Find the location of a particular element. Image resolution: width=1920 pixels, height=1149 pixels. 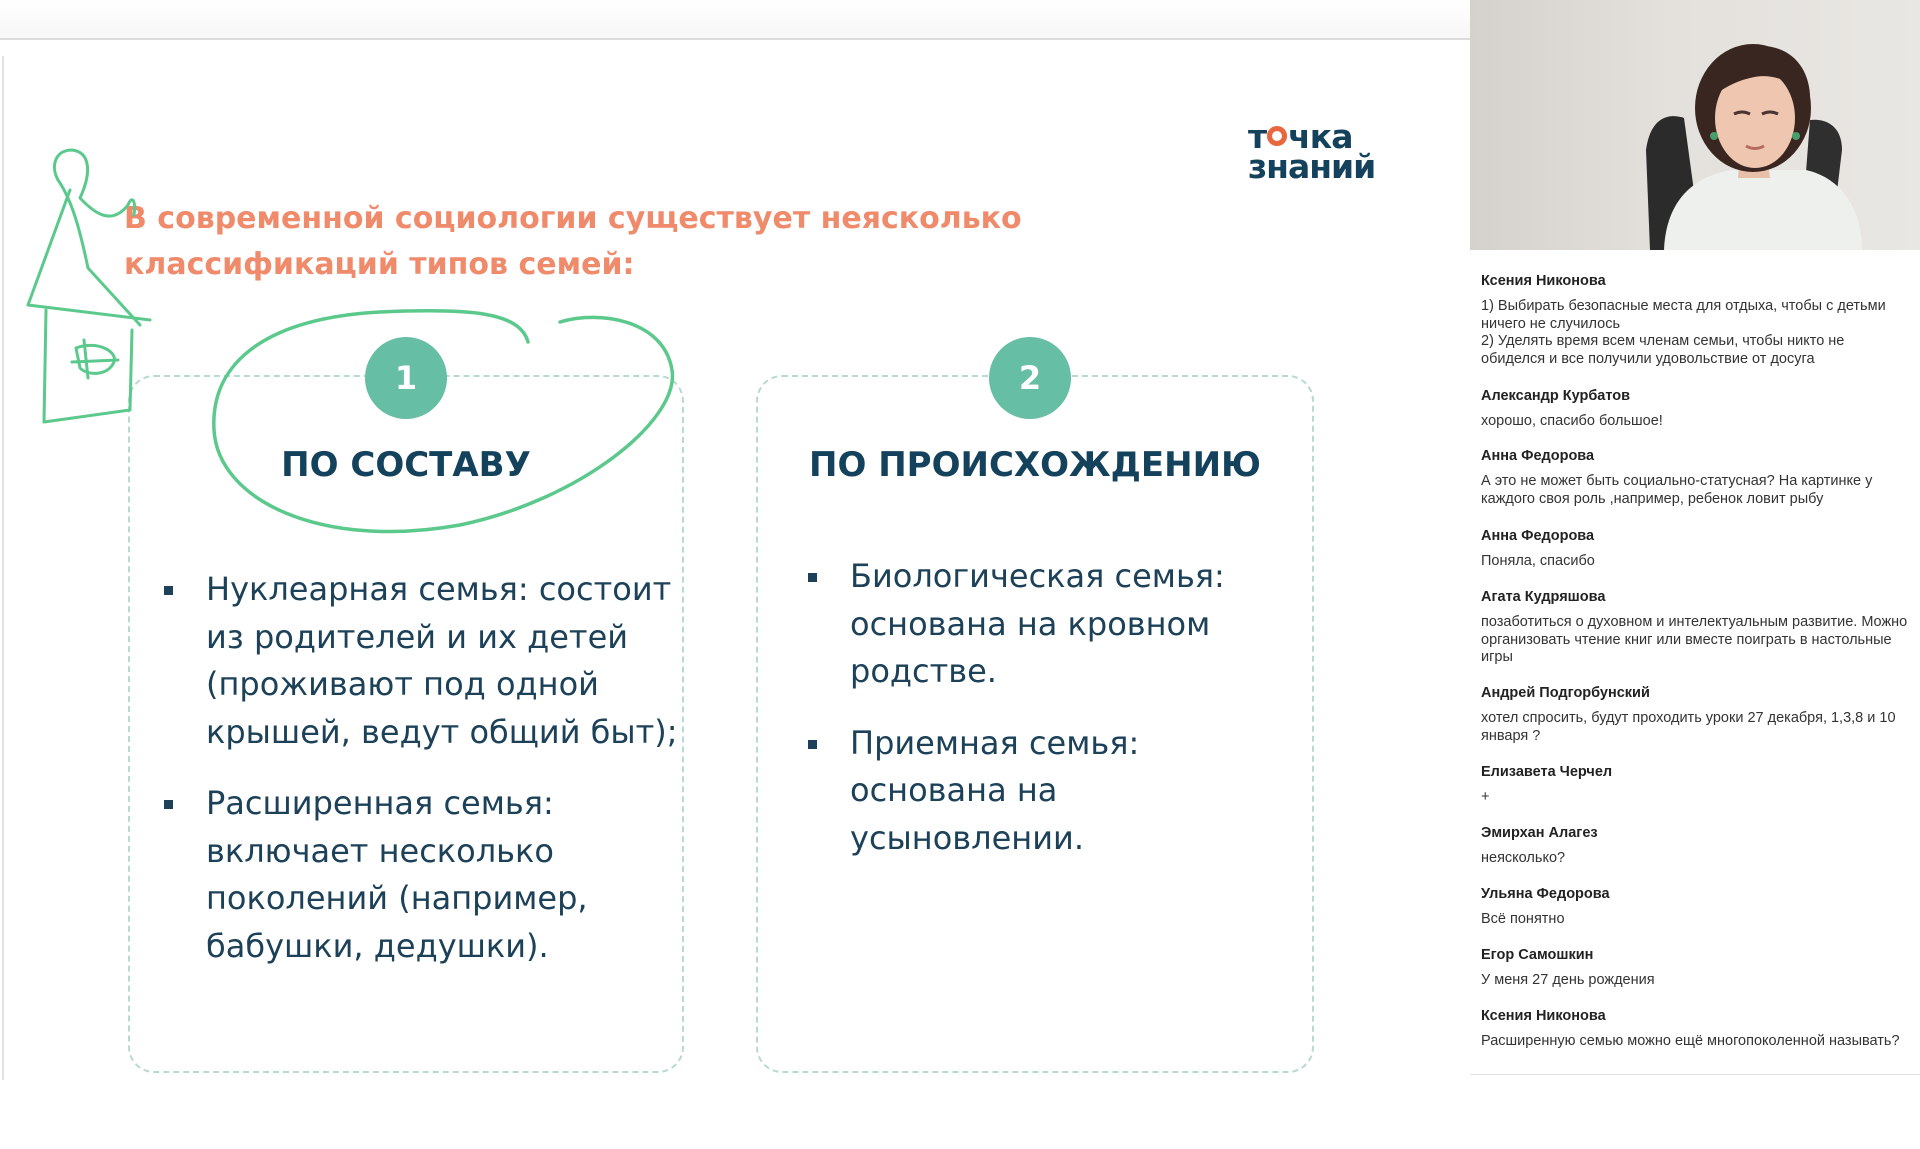

message-author: Эмирхан Алагез is located at coordinates (1539, 833).